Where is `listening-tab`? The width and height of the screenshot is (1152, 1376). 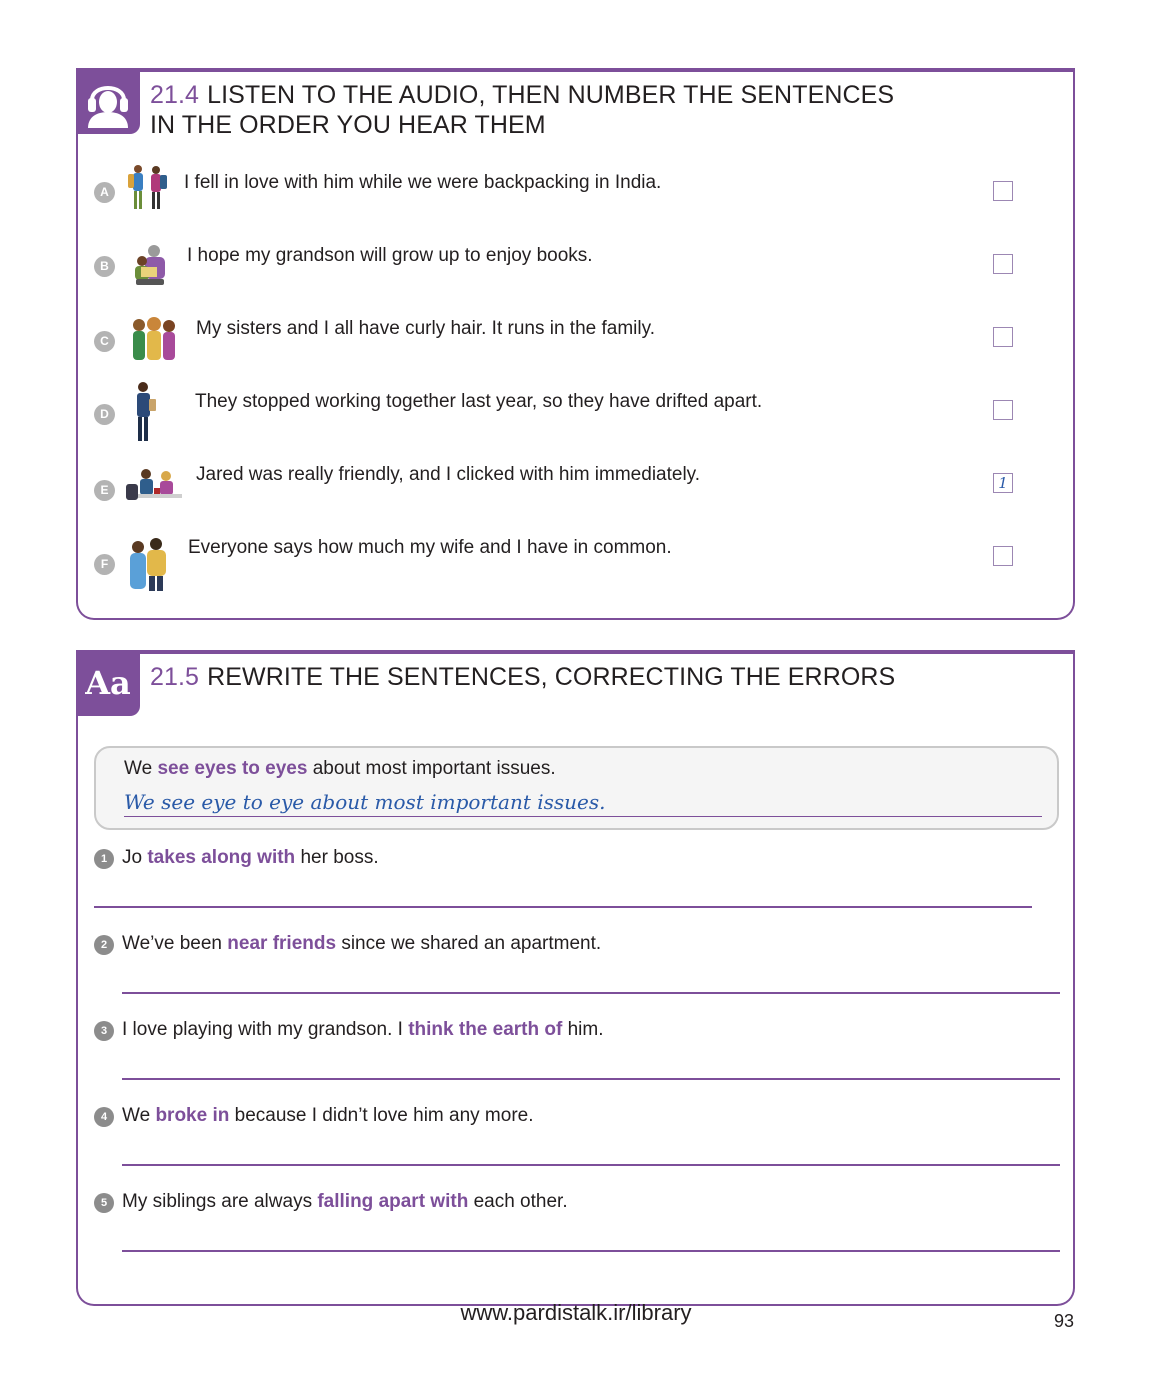 listening-tab is located at coordinates (108, 101).